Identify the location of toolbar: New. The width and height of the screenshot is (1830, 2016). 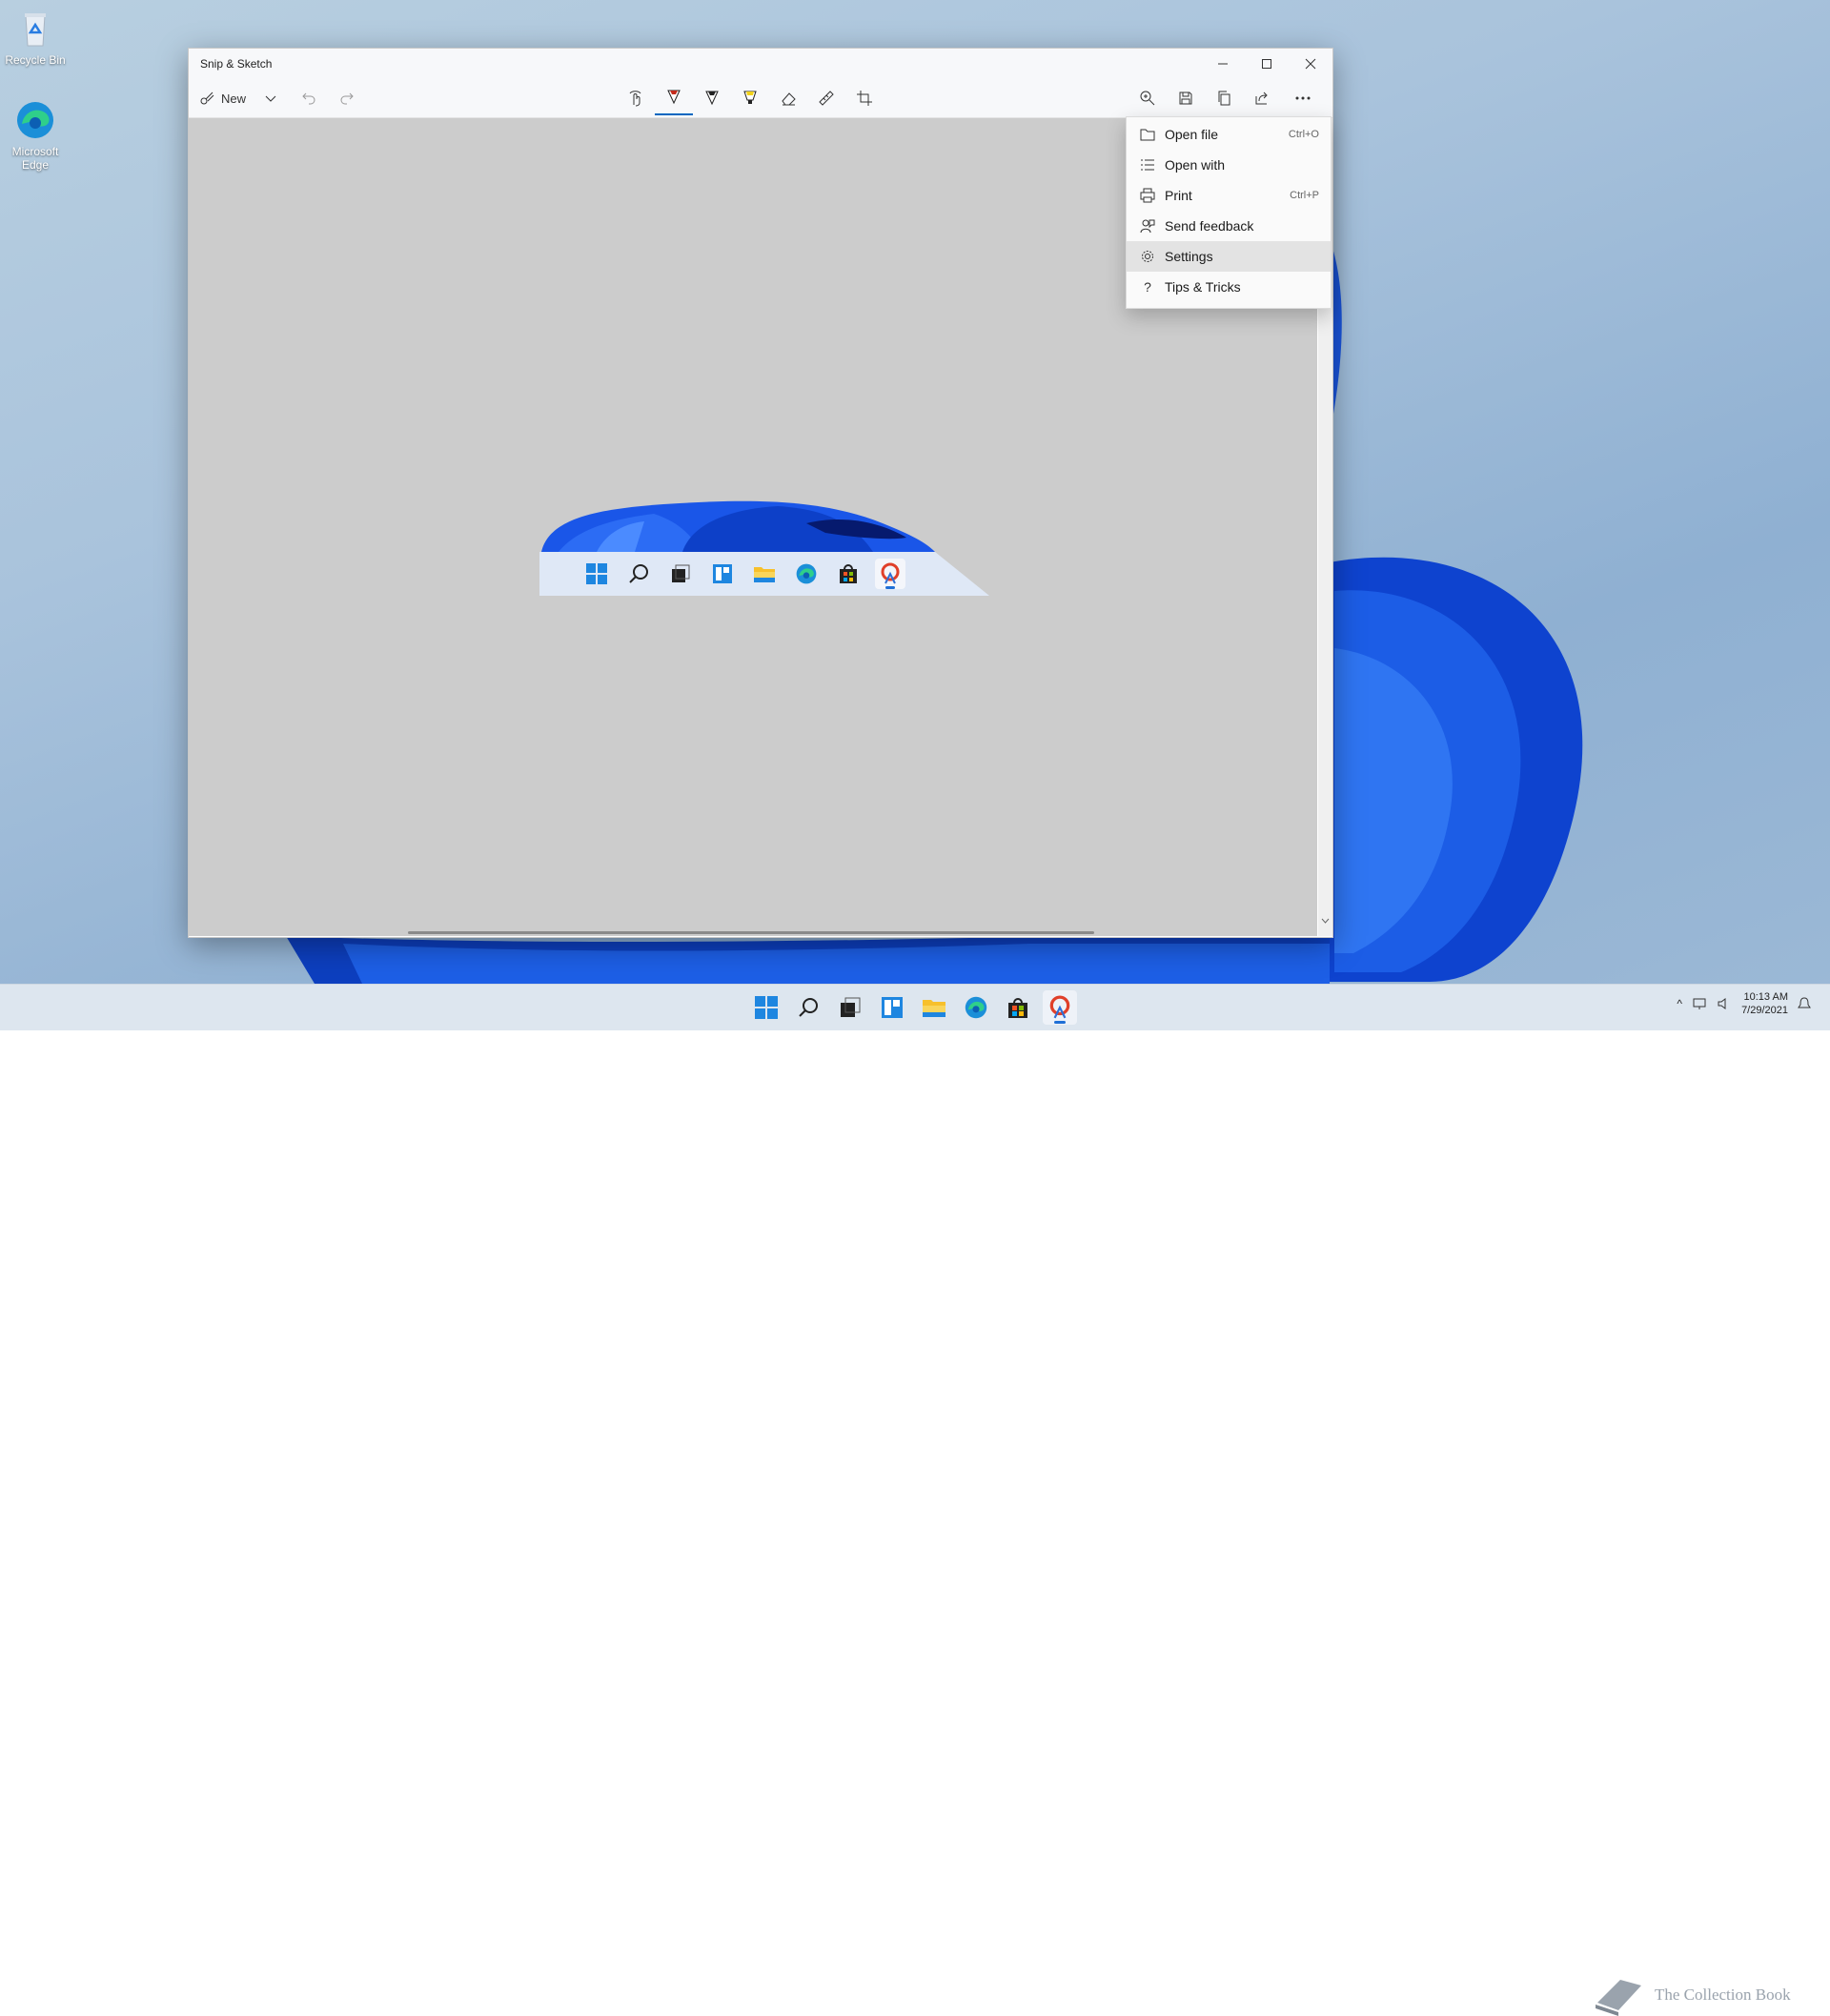
(760, 98).